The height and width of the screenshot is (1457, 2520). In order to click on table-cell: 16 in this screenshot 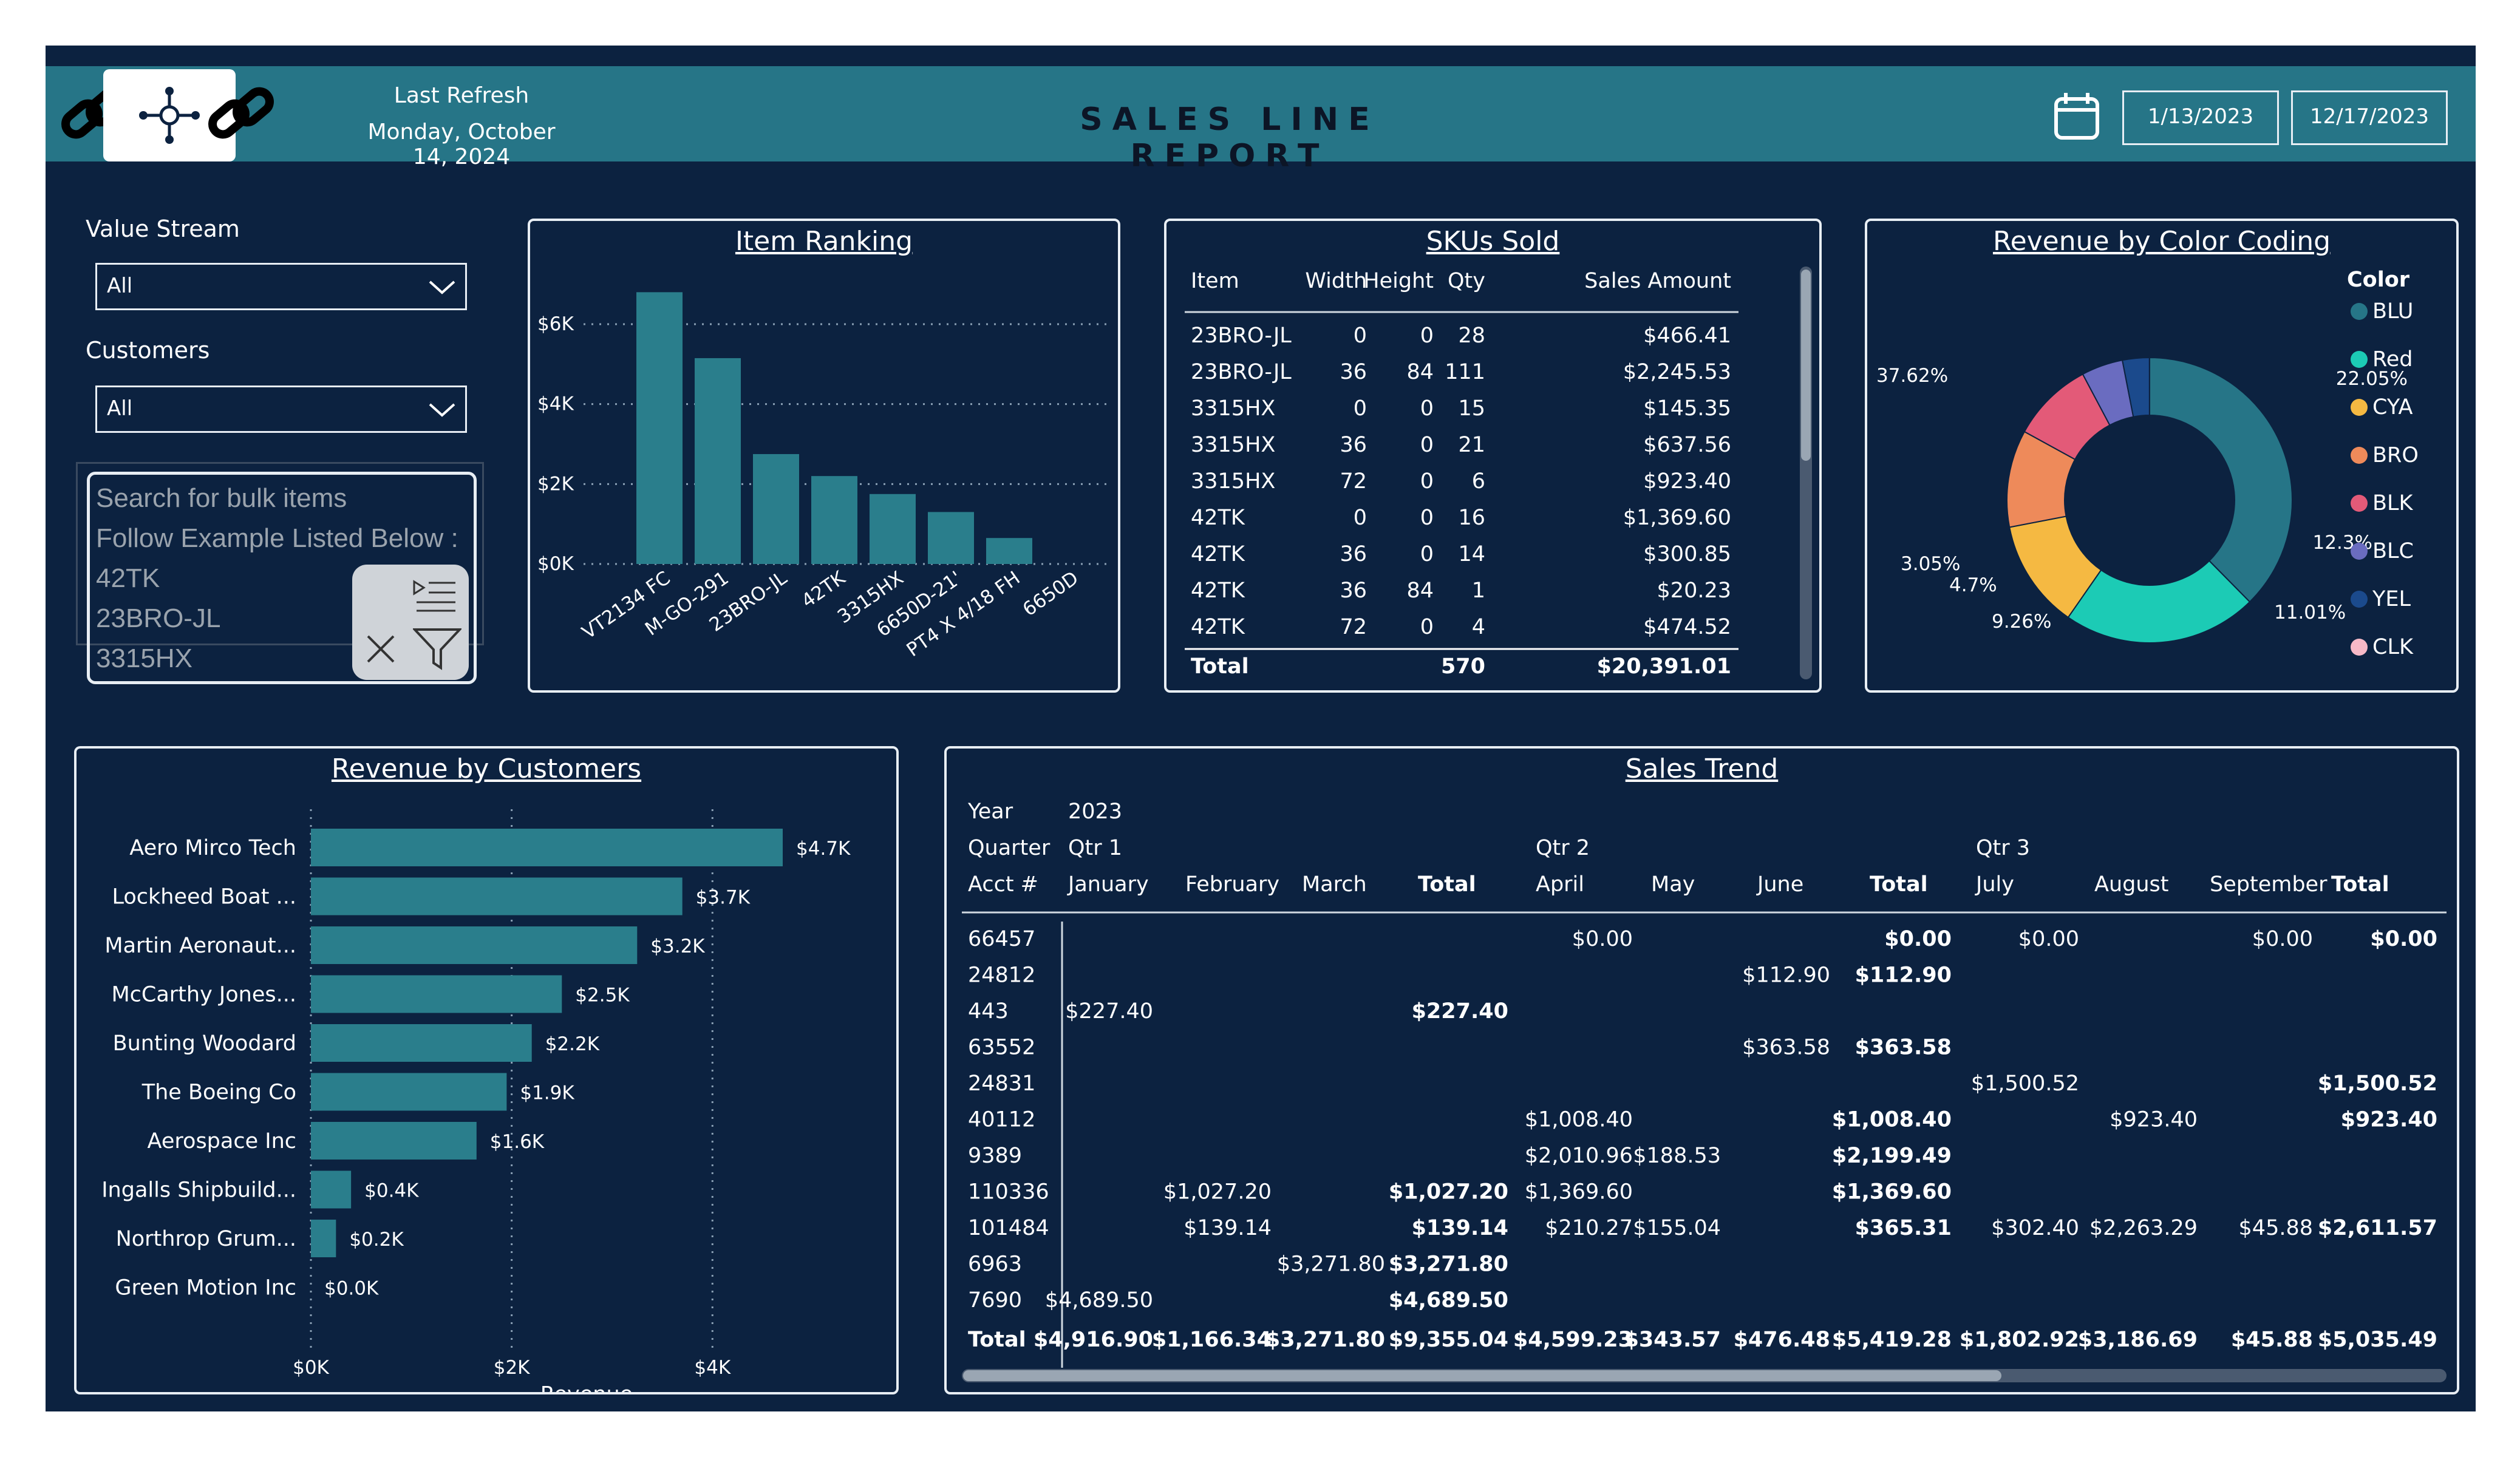, I will do `click(1471, 518)`.